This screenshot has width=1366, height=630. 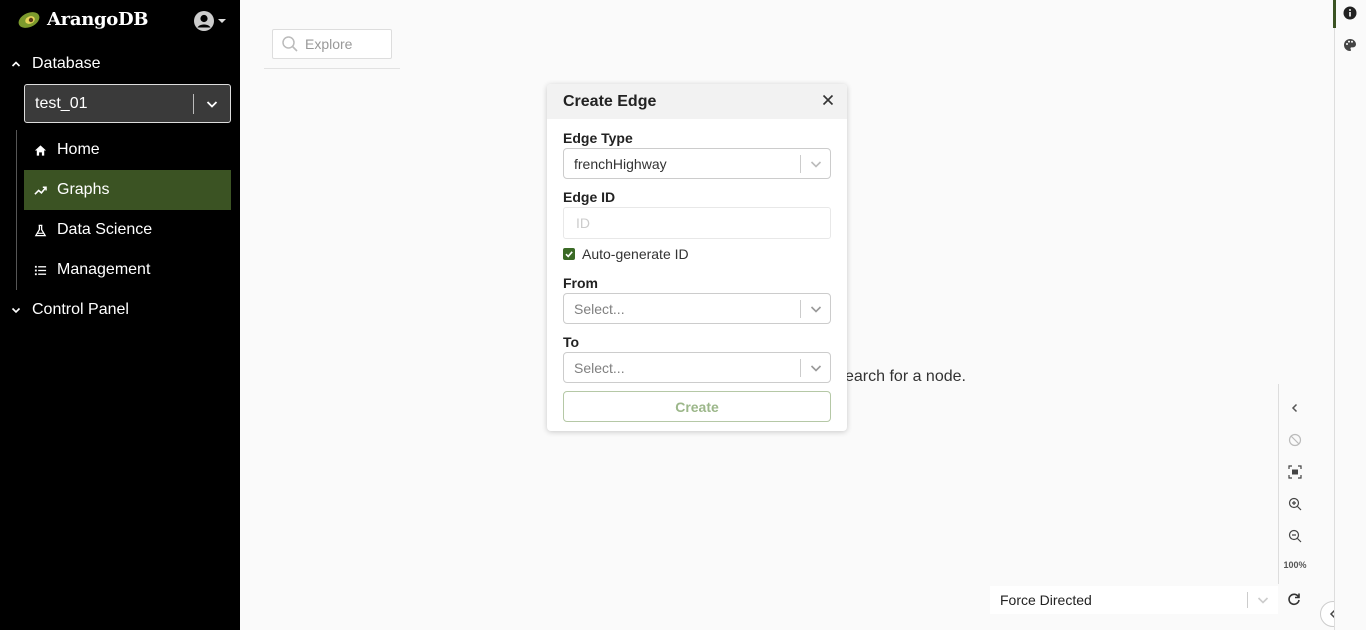 What do you see at coordinates (83, 189) in the screenshot?
I see `sidebar-item-label: Graphs` at bounding box center [83, 189].